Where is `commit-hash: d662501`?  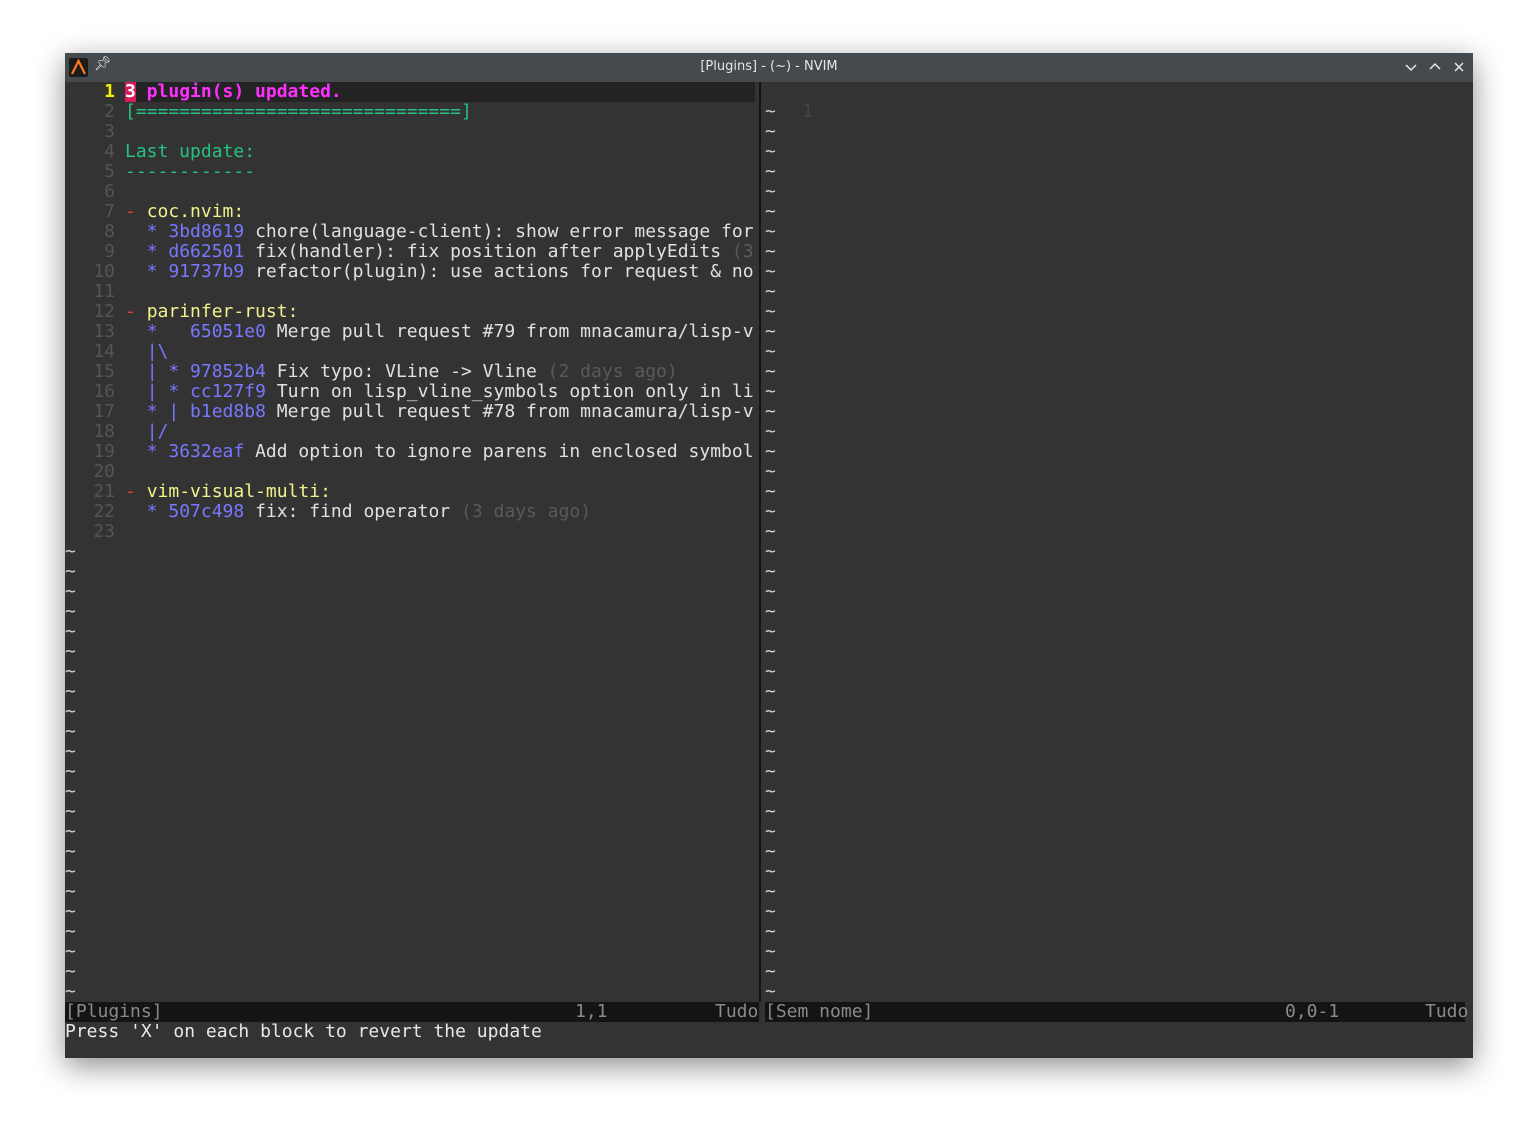 commit-hash: d662501 is located at coordinates (206, 251).